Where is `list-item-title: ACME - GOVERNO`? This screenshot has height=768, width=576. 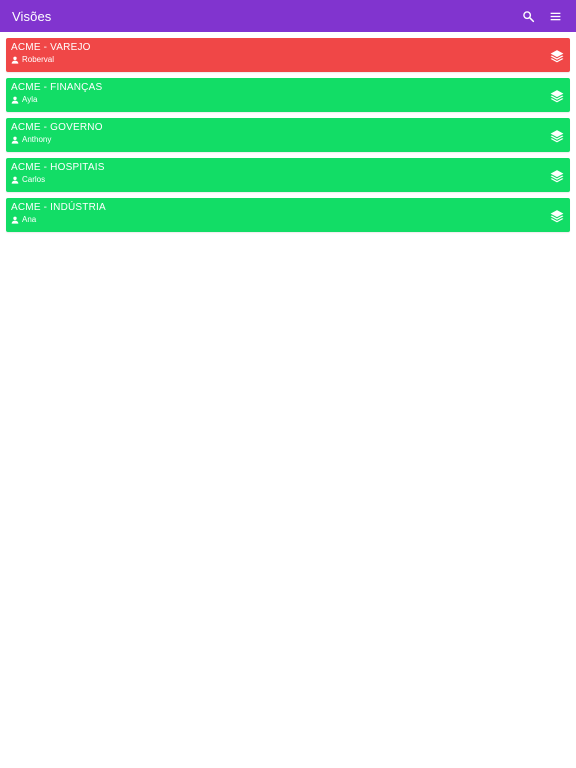 list-item-title: ACME - GOVERNO is located at coordinates (57, 127).